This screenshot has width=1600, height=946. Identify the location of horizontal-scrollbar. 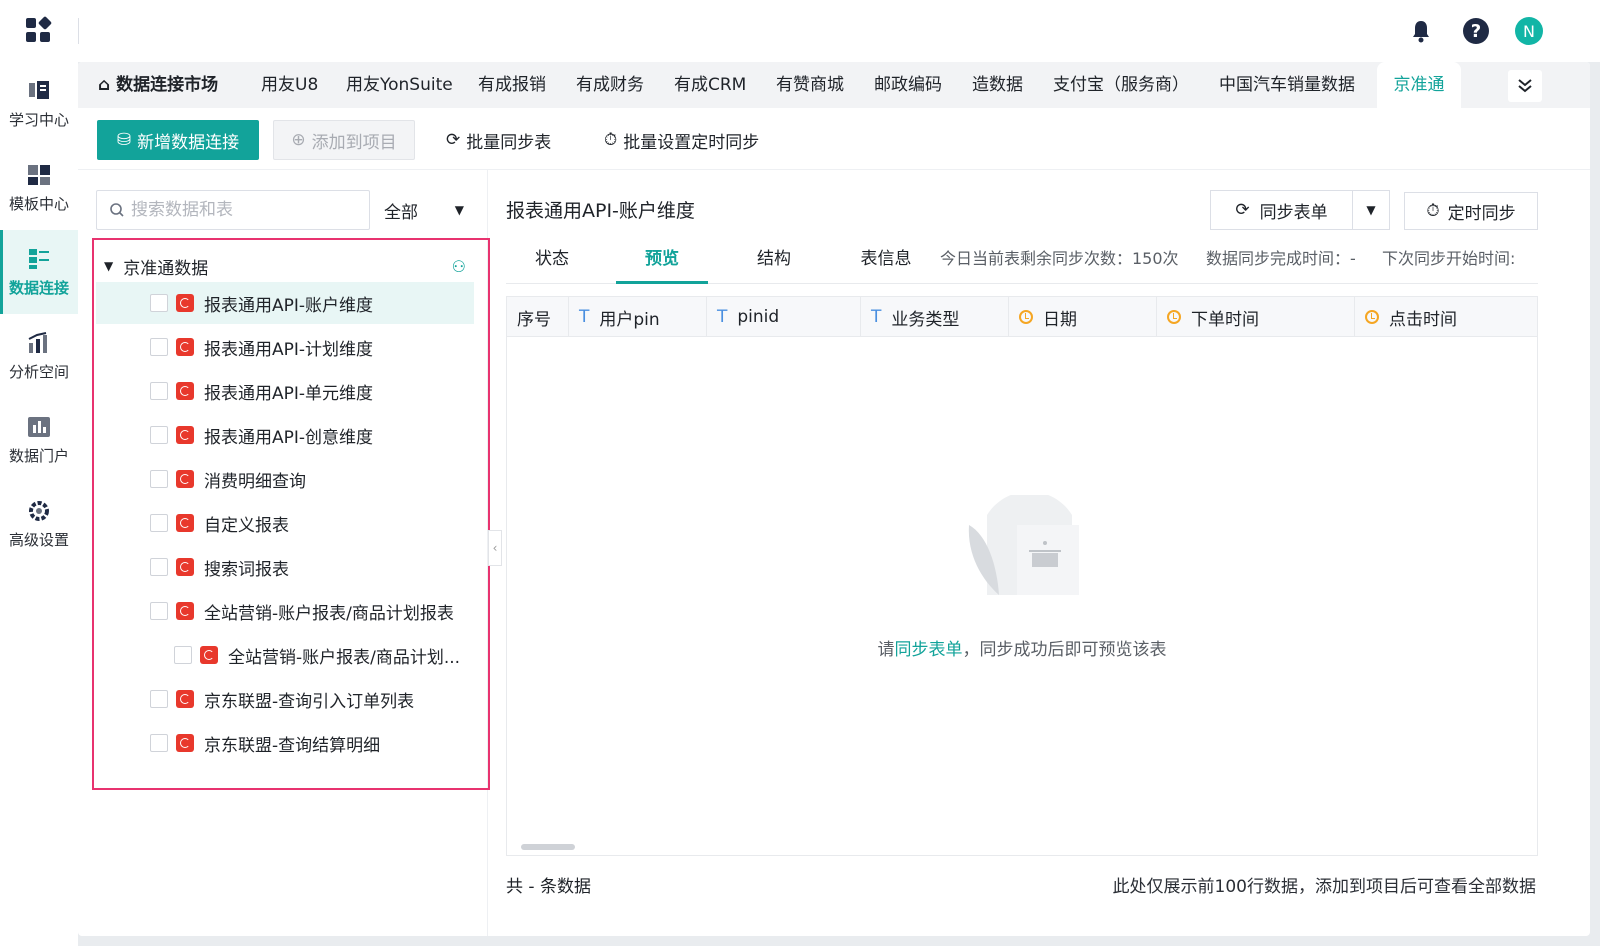
(548, 847).